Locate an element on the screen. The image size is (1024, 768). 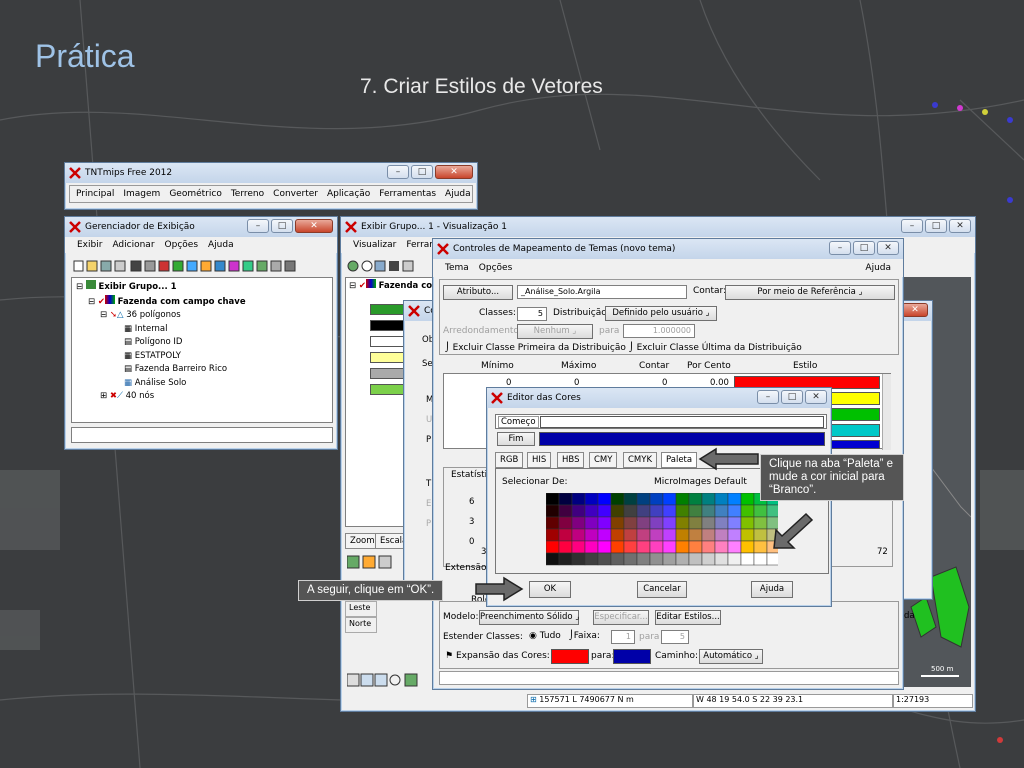
menu-exibir: Exibir is located at coordinates (89, 245).